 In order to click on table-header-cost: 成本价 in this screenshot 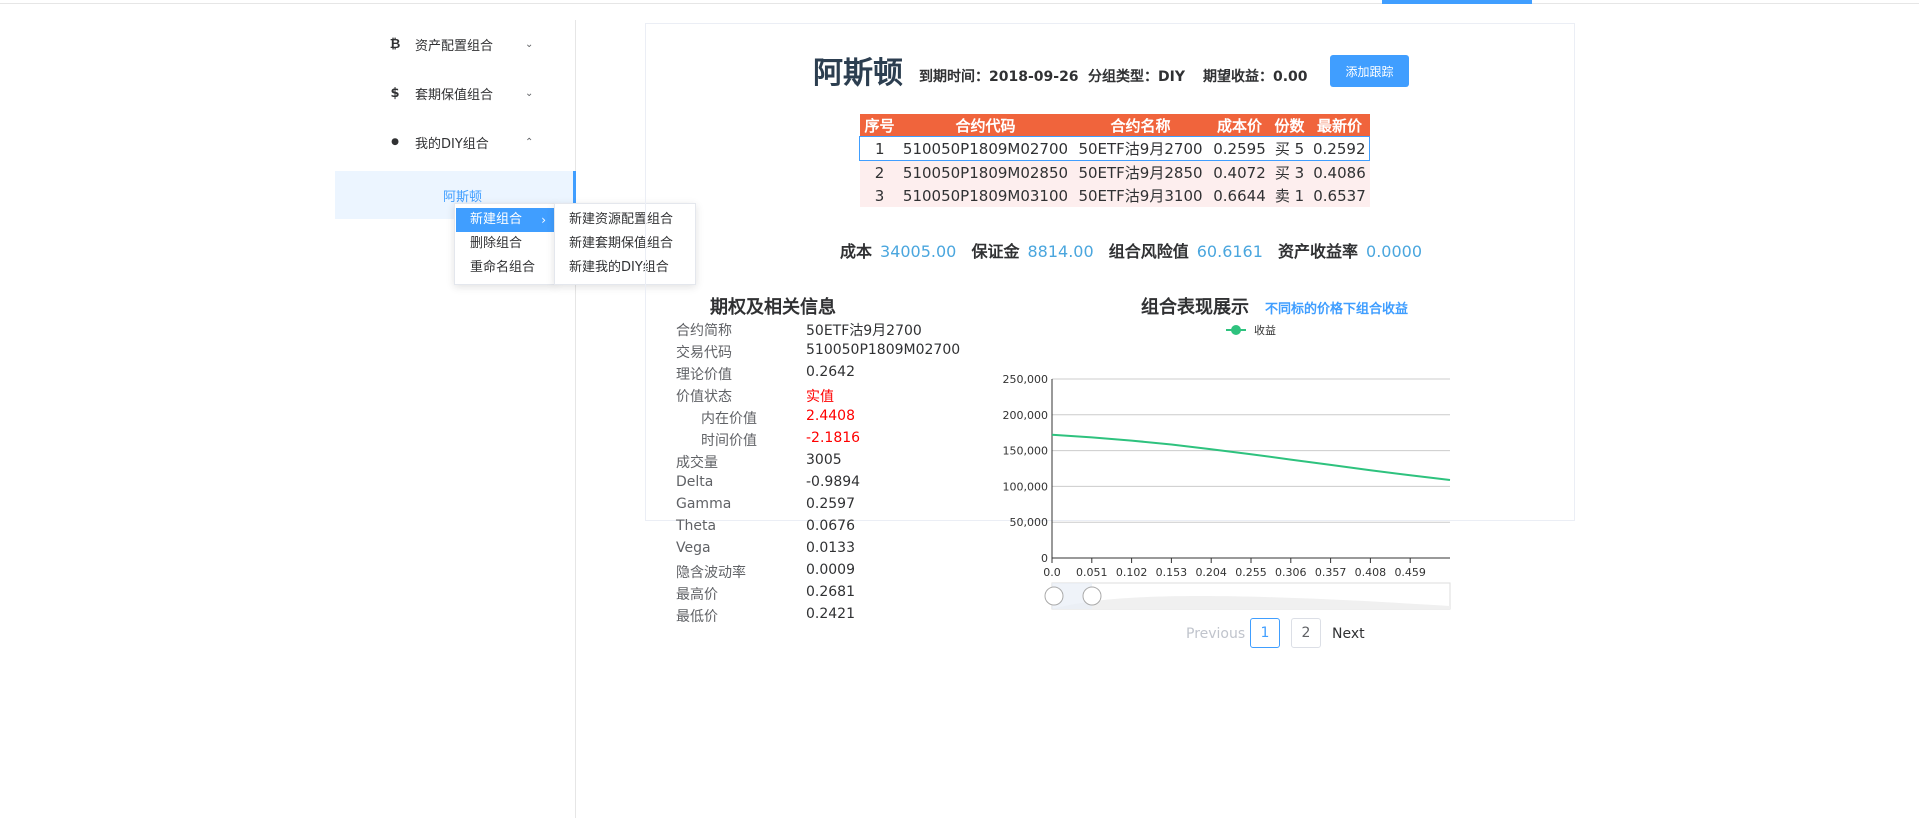, I will do `click(1239, 125)`.